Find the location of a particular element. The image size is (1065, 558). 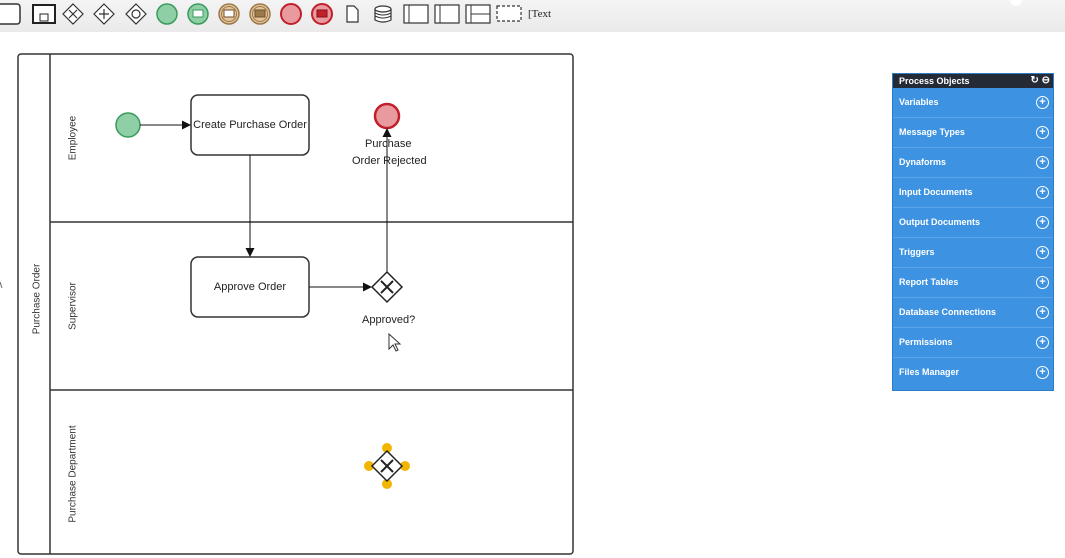

panel-header: Process Objects ↻ ⊖ is located at coordinates (973, 81).